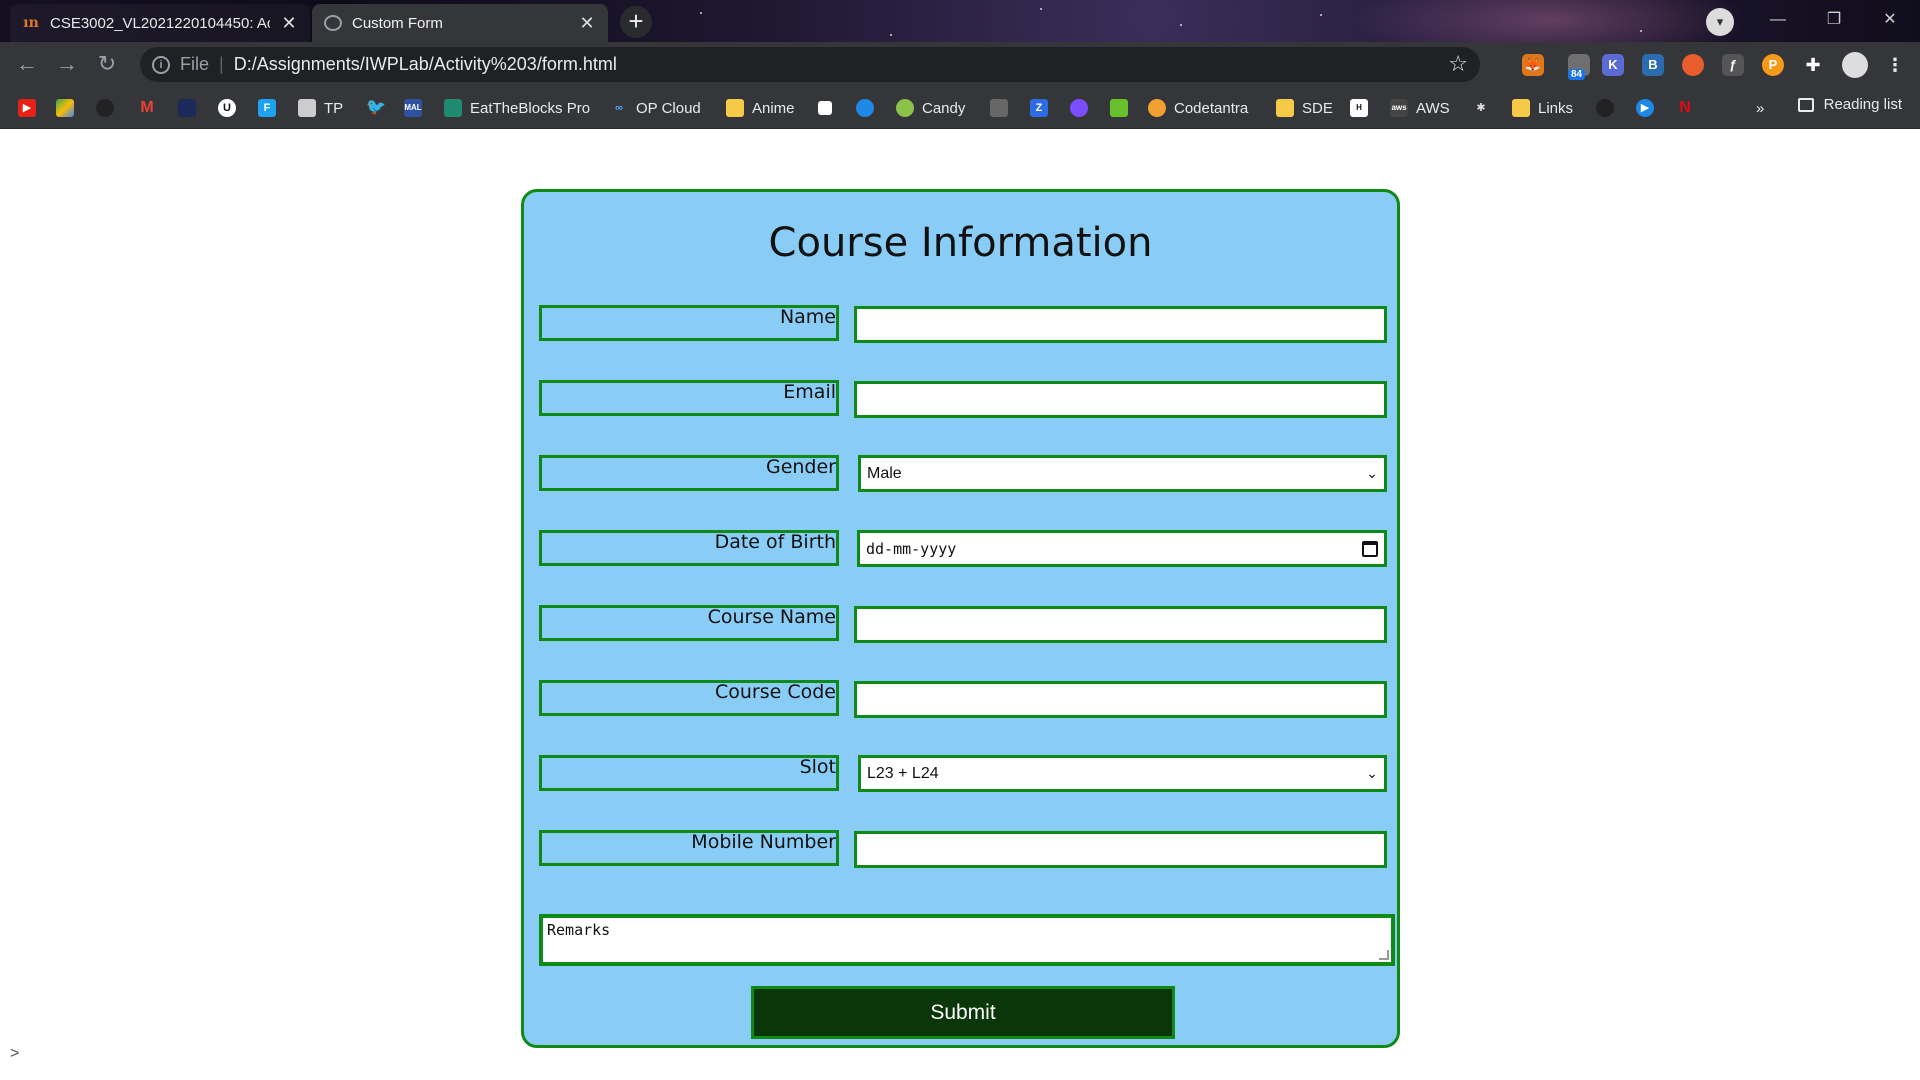  I want to click on reading-list-icon, so click(1805, 104).